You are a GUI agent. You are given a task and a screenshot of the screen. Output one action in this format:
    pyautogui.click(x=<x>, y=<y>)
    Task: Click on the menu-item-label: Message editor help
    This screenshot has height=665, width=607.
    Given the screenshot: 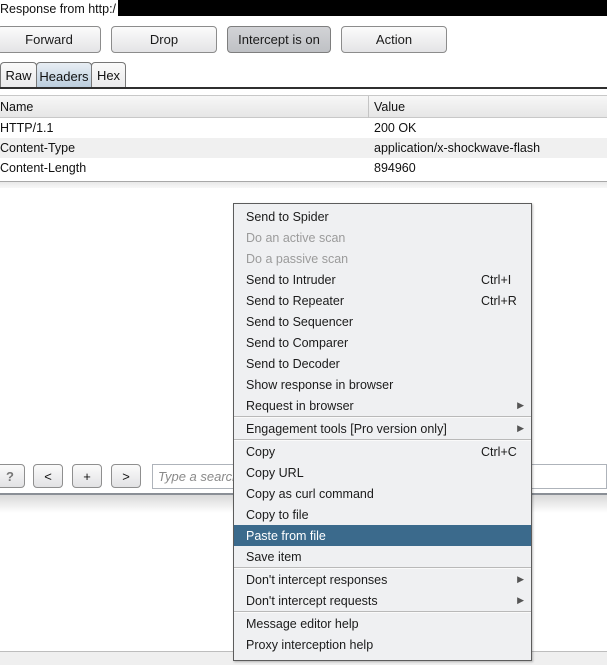 What is the action you would take?
    pyautogui.click(x=302, y=624)
    